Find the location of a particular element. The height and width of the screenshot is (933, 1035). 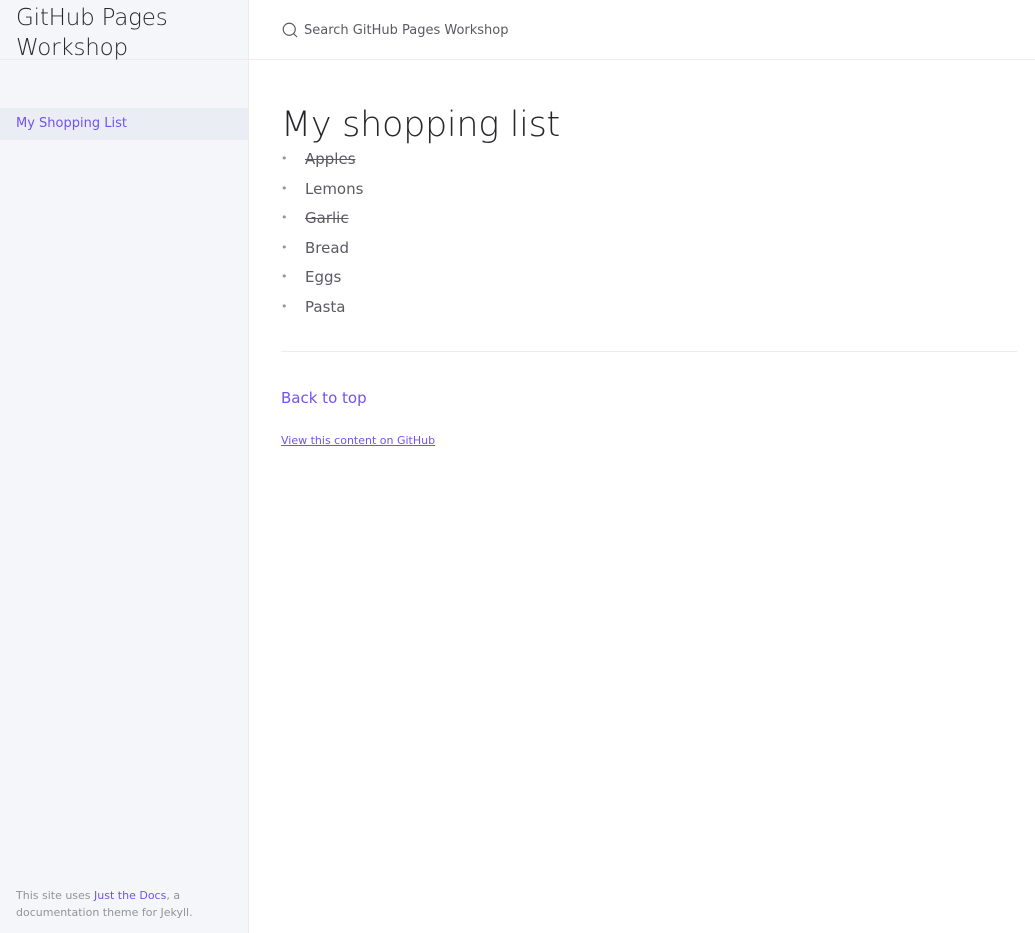

list-item-text: Pasta is located at coordinates (325, 306).